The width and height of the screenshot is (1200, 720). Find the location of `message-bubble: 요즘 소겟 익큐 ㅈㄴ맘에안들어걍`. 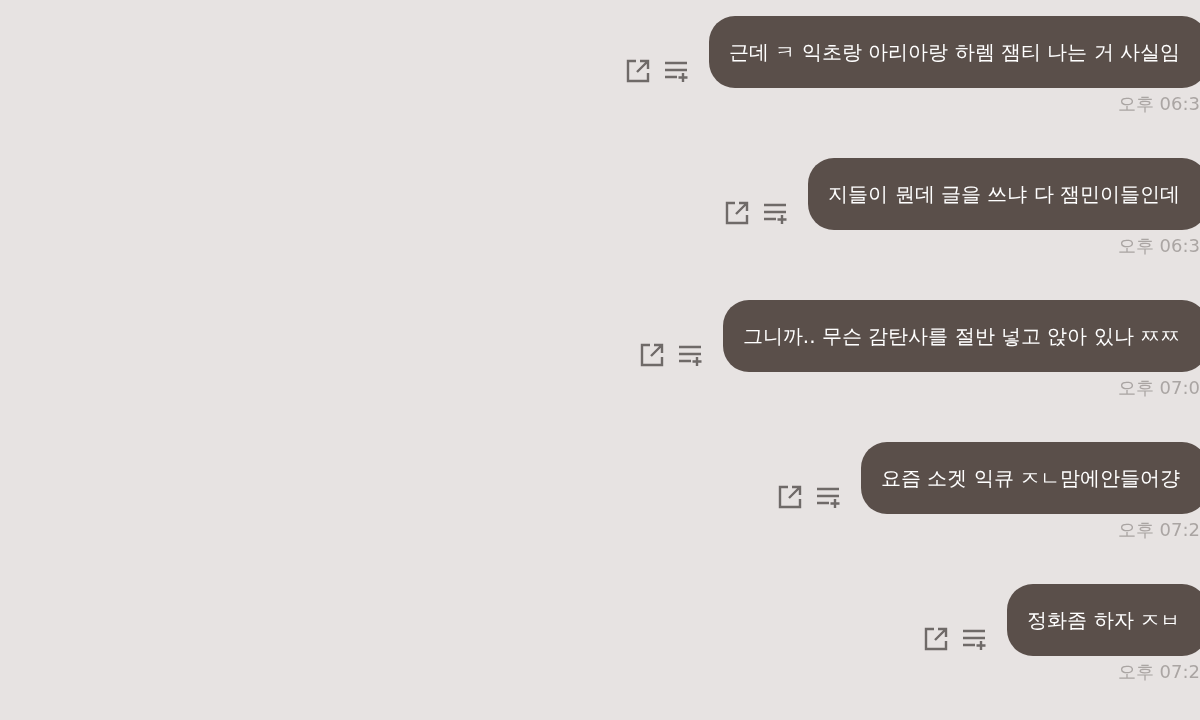

message-bubble: 요즘 소겟 익큐 ㅈㄴ맘에안들어걍 is located at coordinates (1030, 478).